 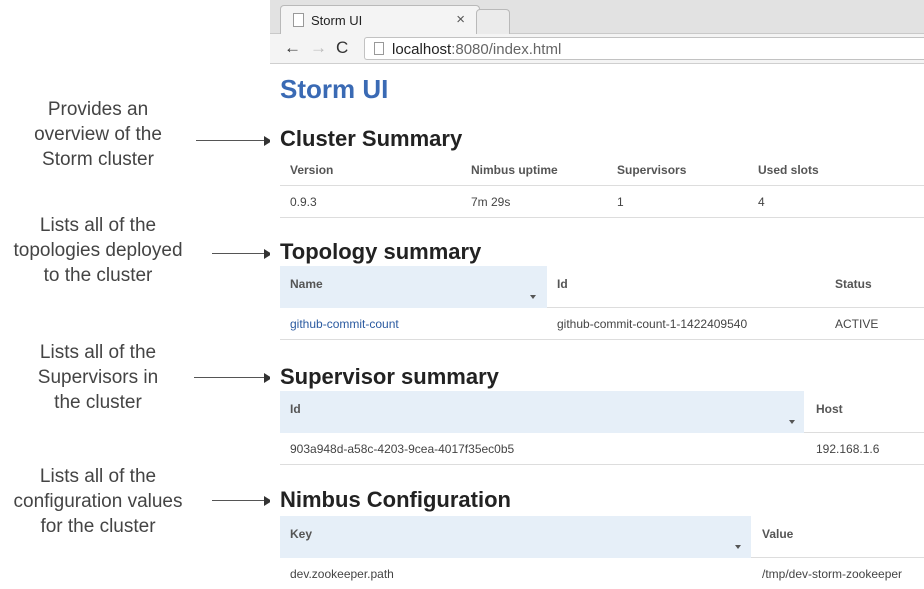 What do you see at coordinates (306, 284) in the screenshot?
I see `column-header-name: Name` at bounding box center [306, 284].